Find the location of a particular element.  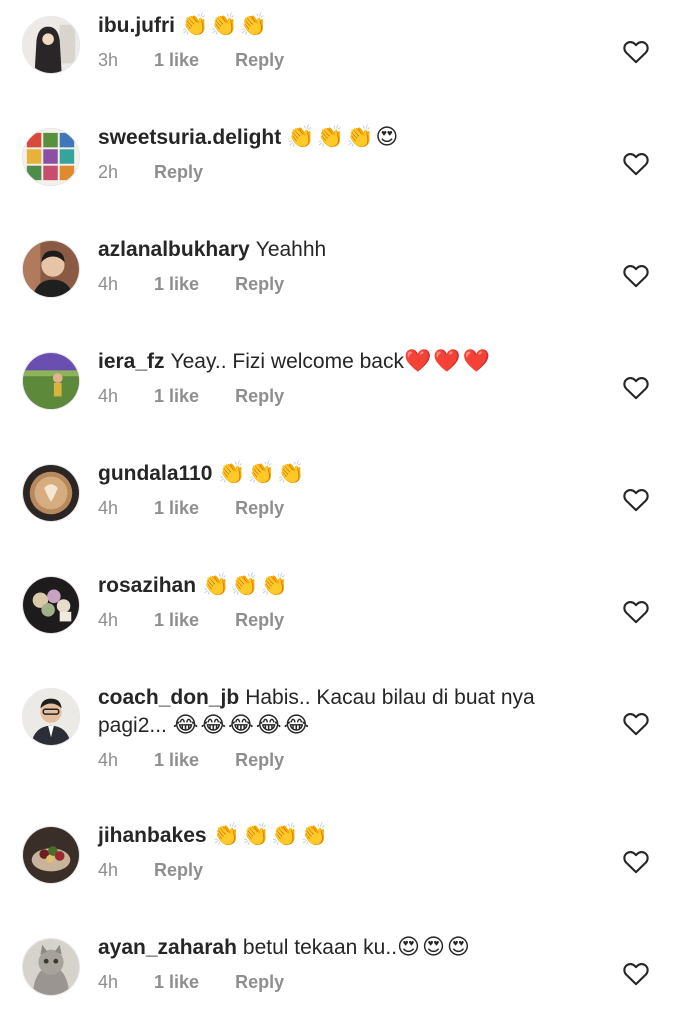

emoji: 😍😍😍 is located at coordinates (434, 947).